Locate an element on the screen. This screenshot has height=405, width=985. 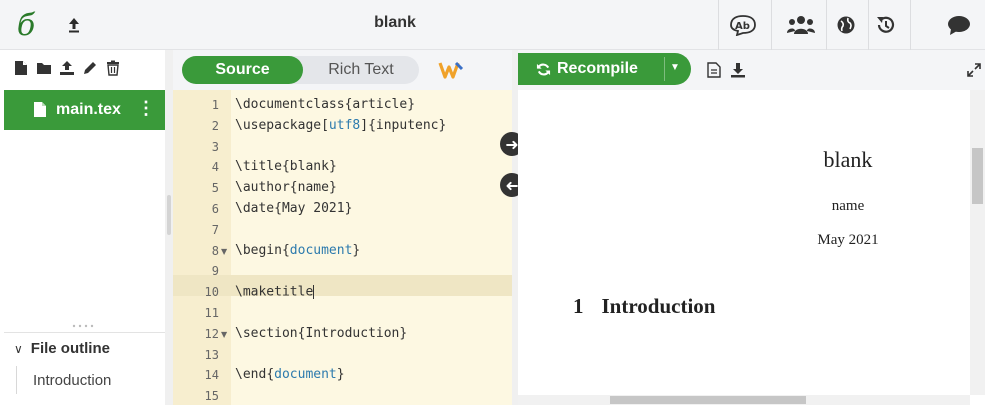
chat-icon is located at coordinates (959, 25).